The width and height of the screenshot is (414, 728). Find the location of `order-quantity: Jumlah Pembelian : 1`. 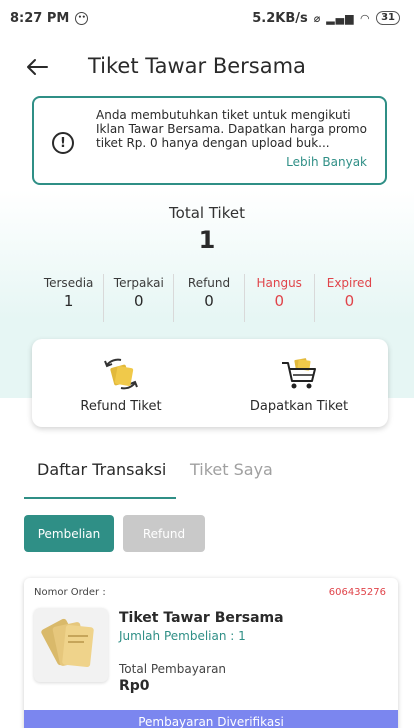

order-quantity: Jumlah Pembelian : 1 is located at coordinates (182, 636).